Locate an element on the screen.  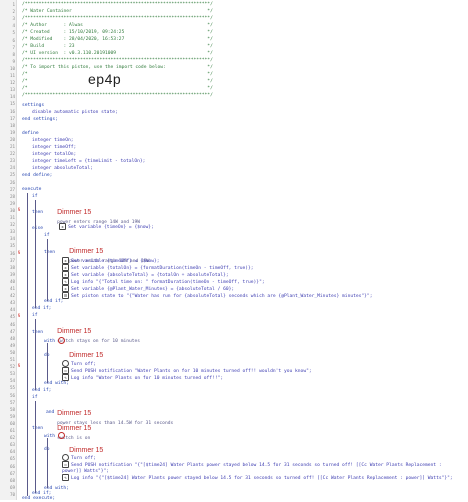
line-number: 26 is located at coordinates (12, 182).